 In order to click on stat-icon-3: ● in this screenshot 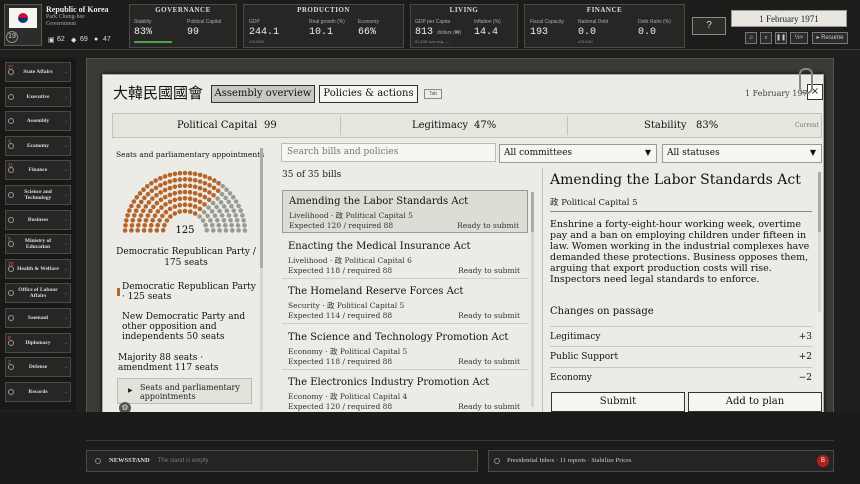, I will do `click(96, 39)`.